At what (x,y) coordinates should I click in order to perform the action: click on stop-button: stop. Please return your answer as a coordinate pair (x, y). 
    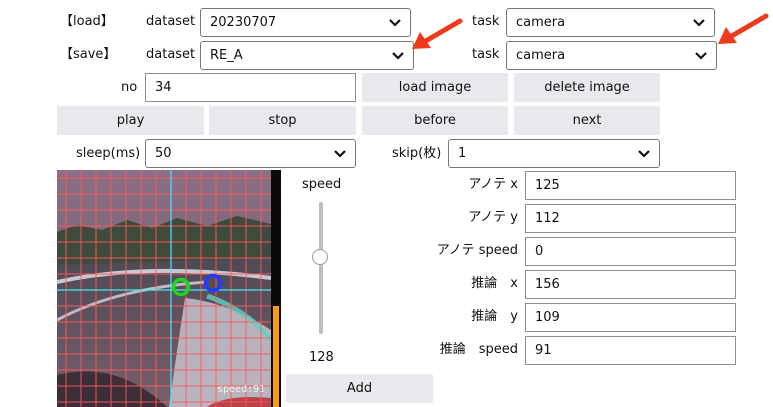
    Looking at the image, I should click on (282, 120).